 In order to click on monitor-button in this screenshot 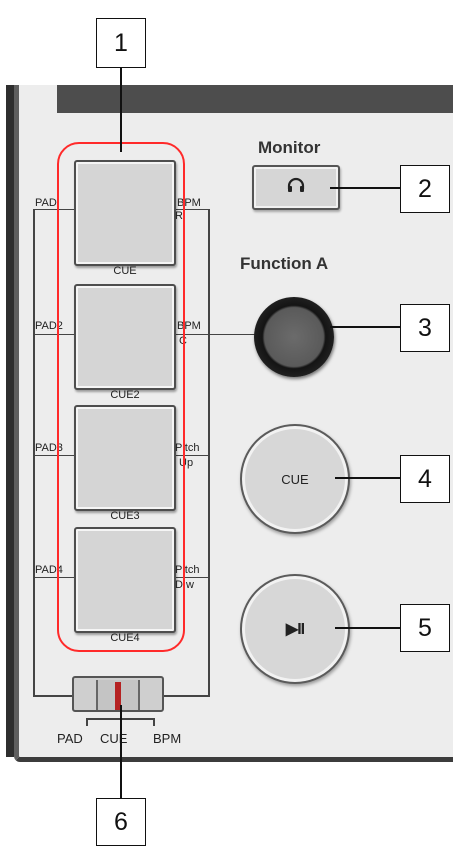, I will do `click(296, 187)`.